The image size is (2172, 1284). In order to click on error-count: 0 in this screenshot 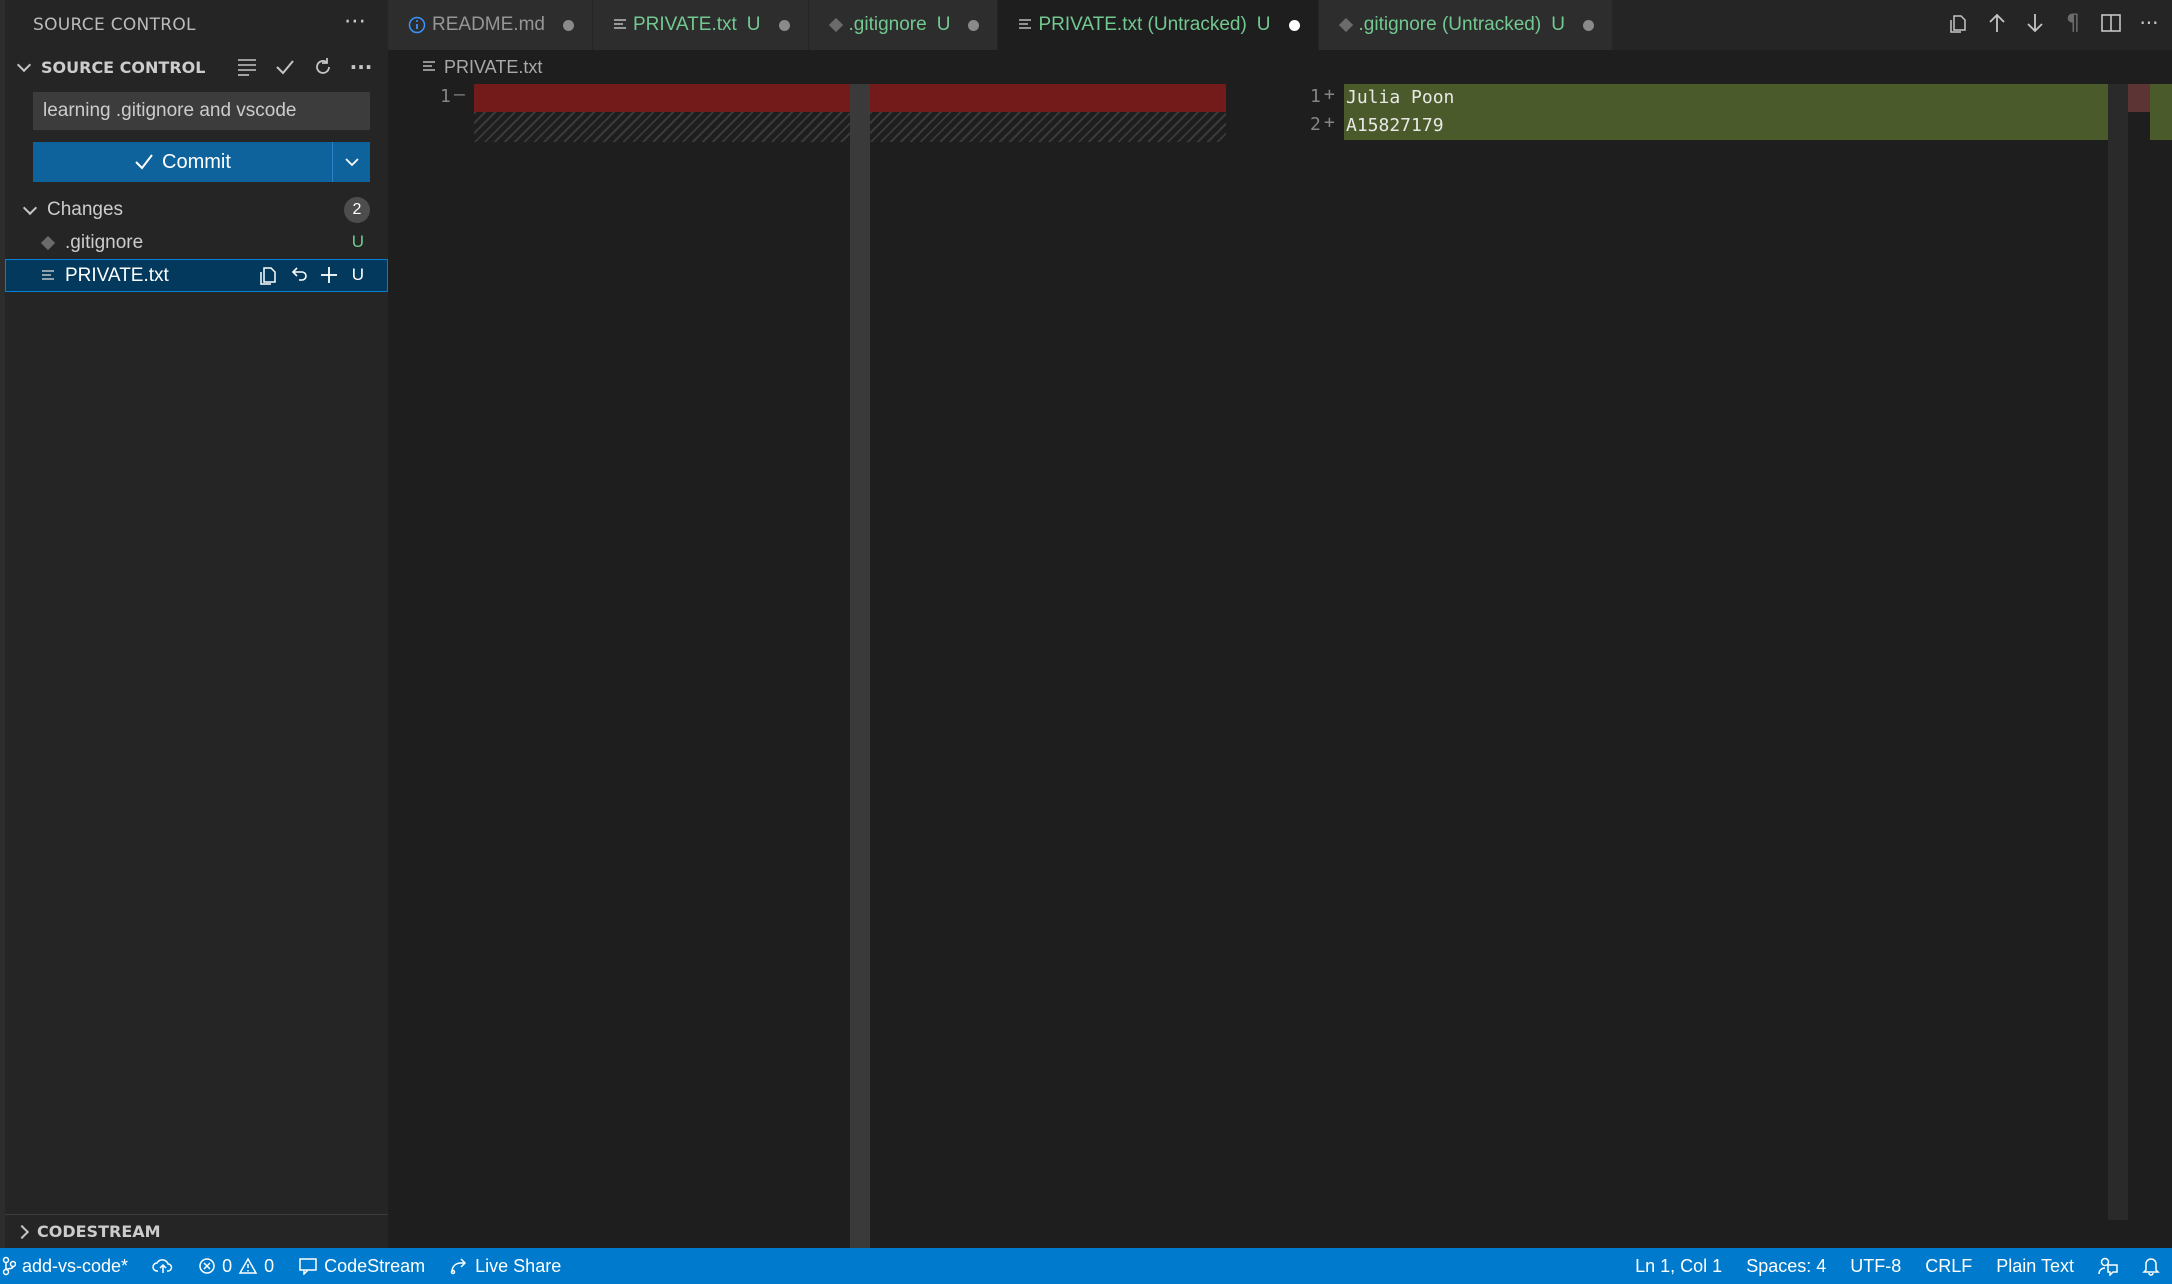, I will do `click(227, 1265)`.